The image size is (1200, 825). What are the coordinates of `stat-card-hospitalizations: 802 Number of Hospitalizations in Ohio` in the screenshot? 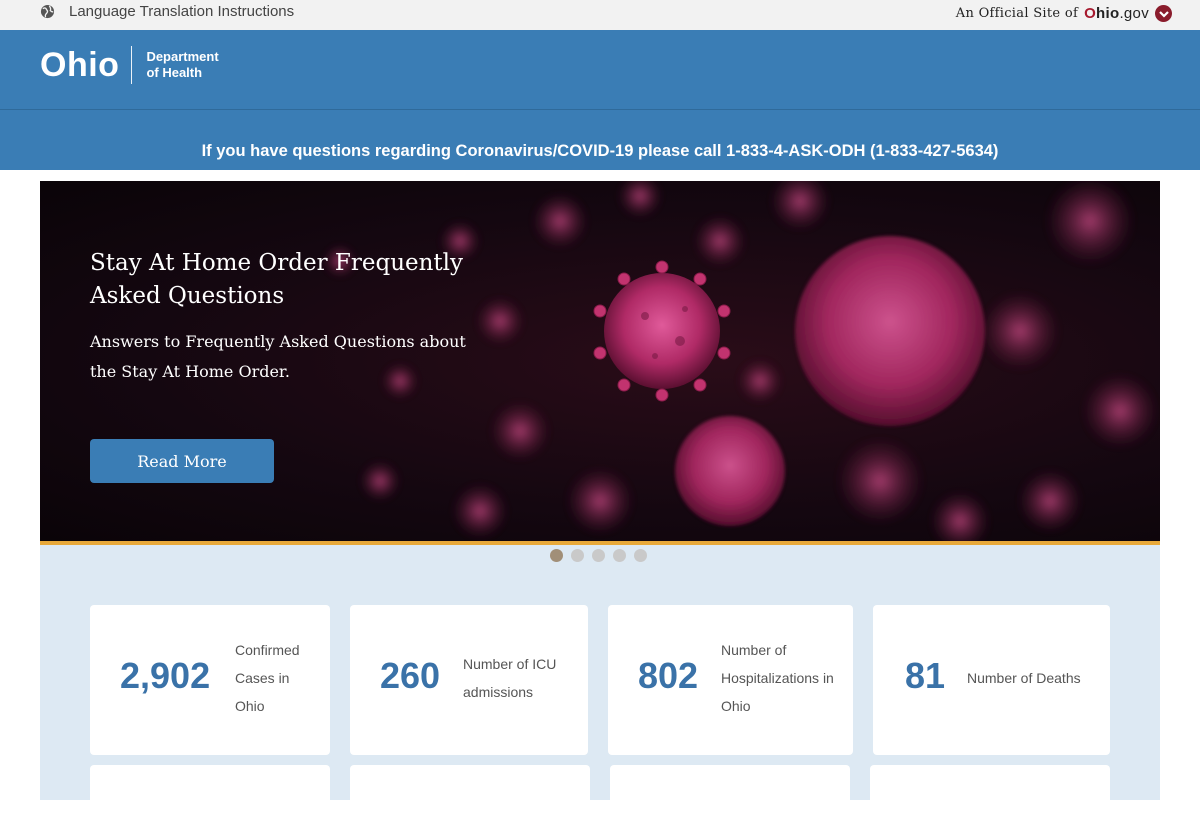 It's located at (730, 680).